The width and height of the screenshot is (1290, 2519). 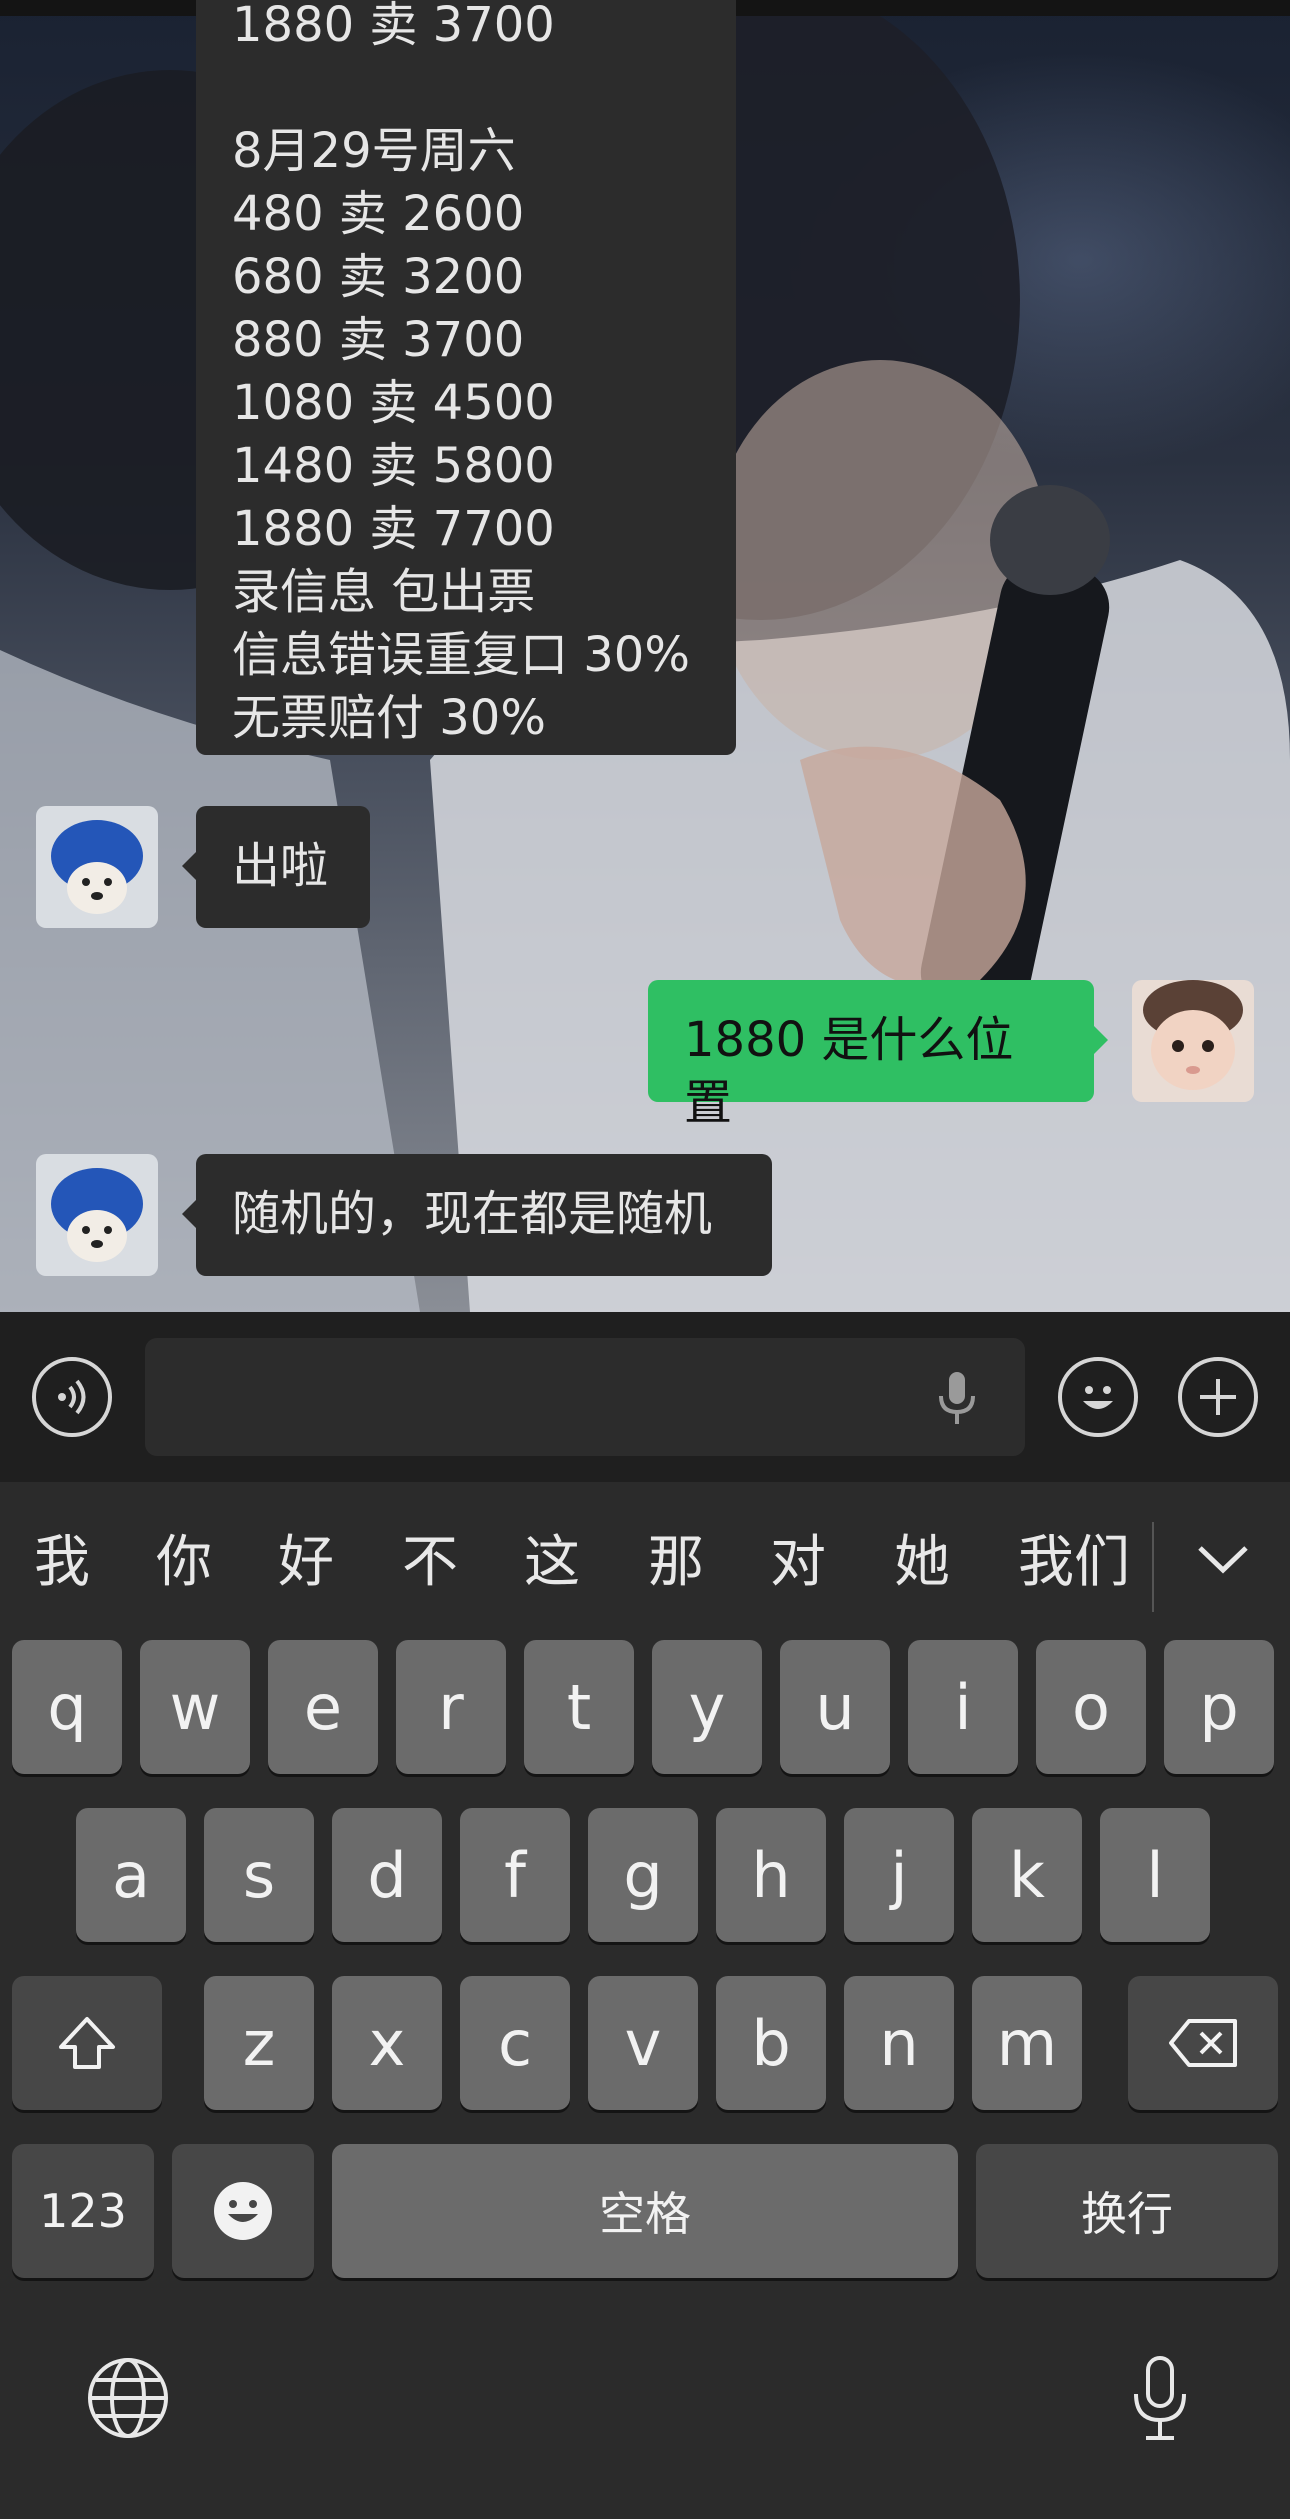 What do you see at coordinates (515, 1875) in the screenshot?
I see `key-f: f` at bounding box center [515, 1875].